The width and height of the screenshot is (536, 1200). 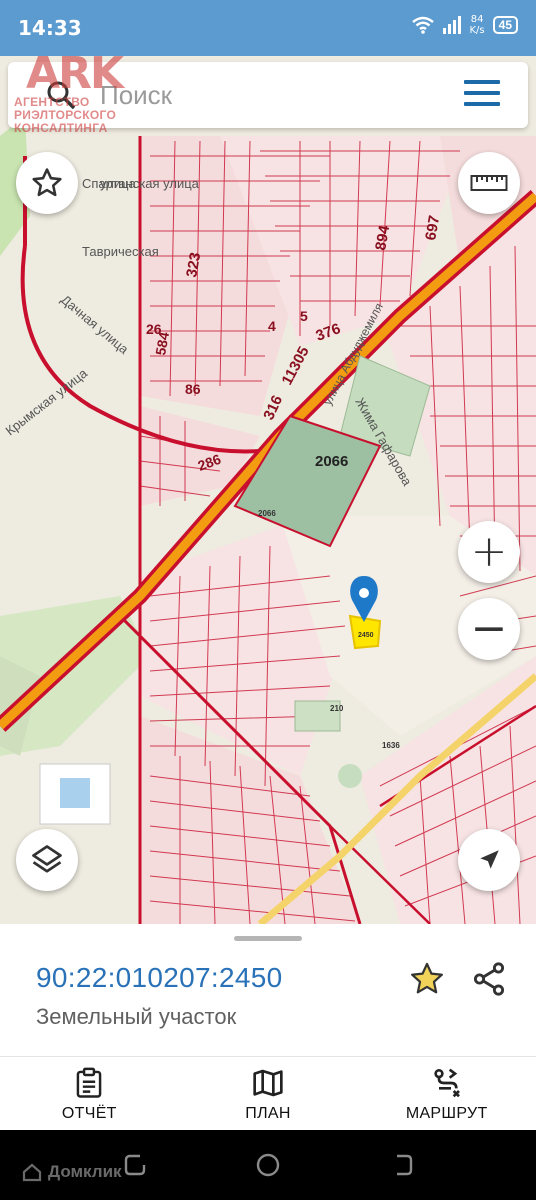 What do you see at coordinates (32, 1172) in the screenshot?
I see `house-icon` at bounding box center [32, 1172].